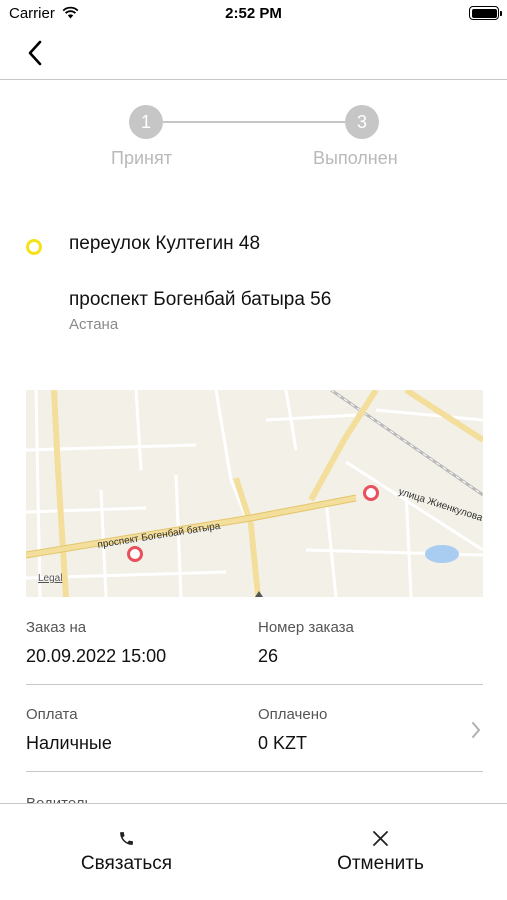 This screenshot has height=900, width=507. I want to click on map-street-label-main: проспект Богенбай батыра, so click(159, 535).